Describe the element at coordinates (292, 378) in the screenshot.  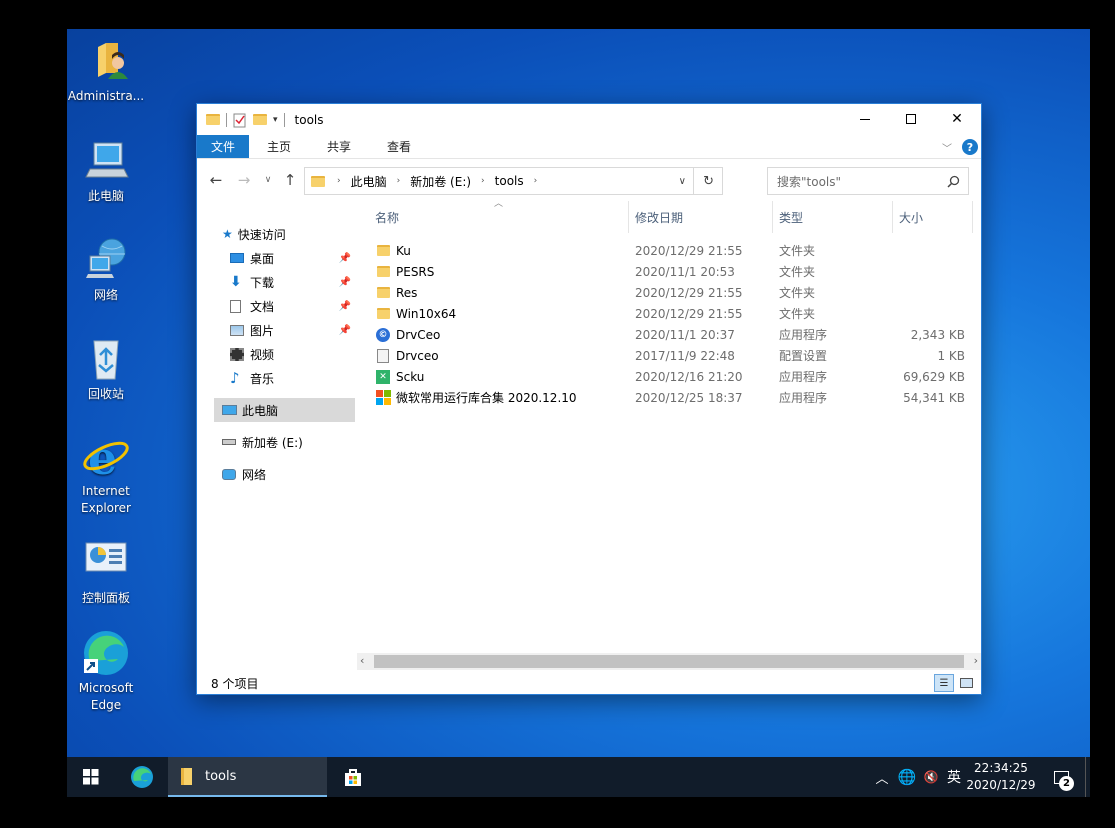
I see `nav-item-music: ♪ 音乐` at that location.